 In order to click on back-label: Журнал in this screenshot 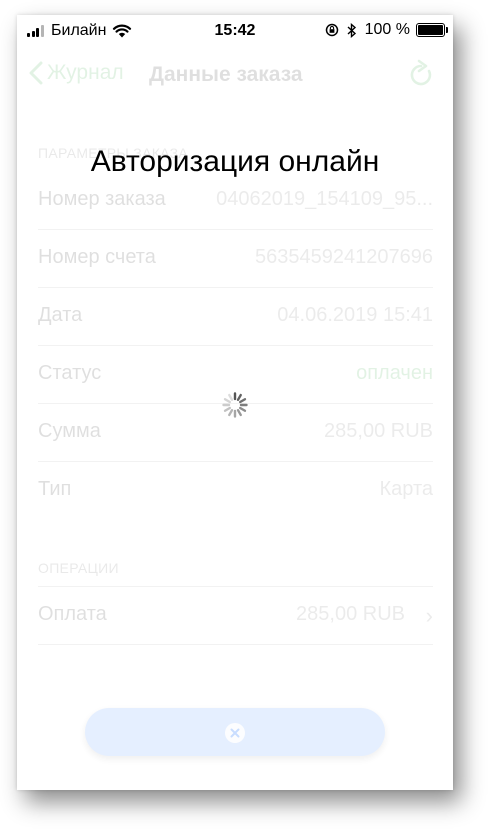, I will do `click(85, 72)`.